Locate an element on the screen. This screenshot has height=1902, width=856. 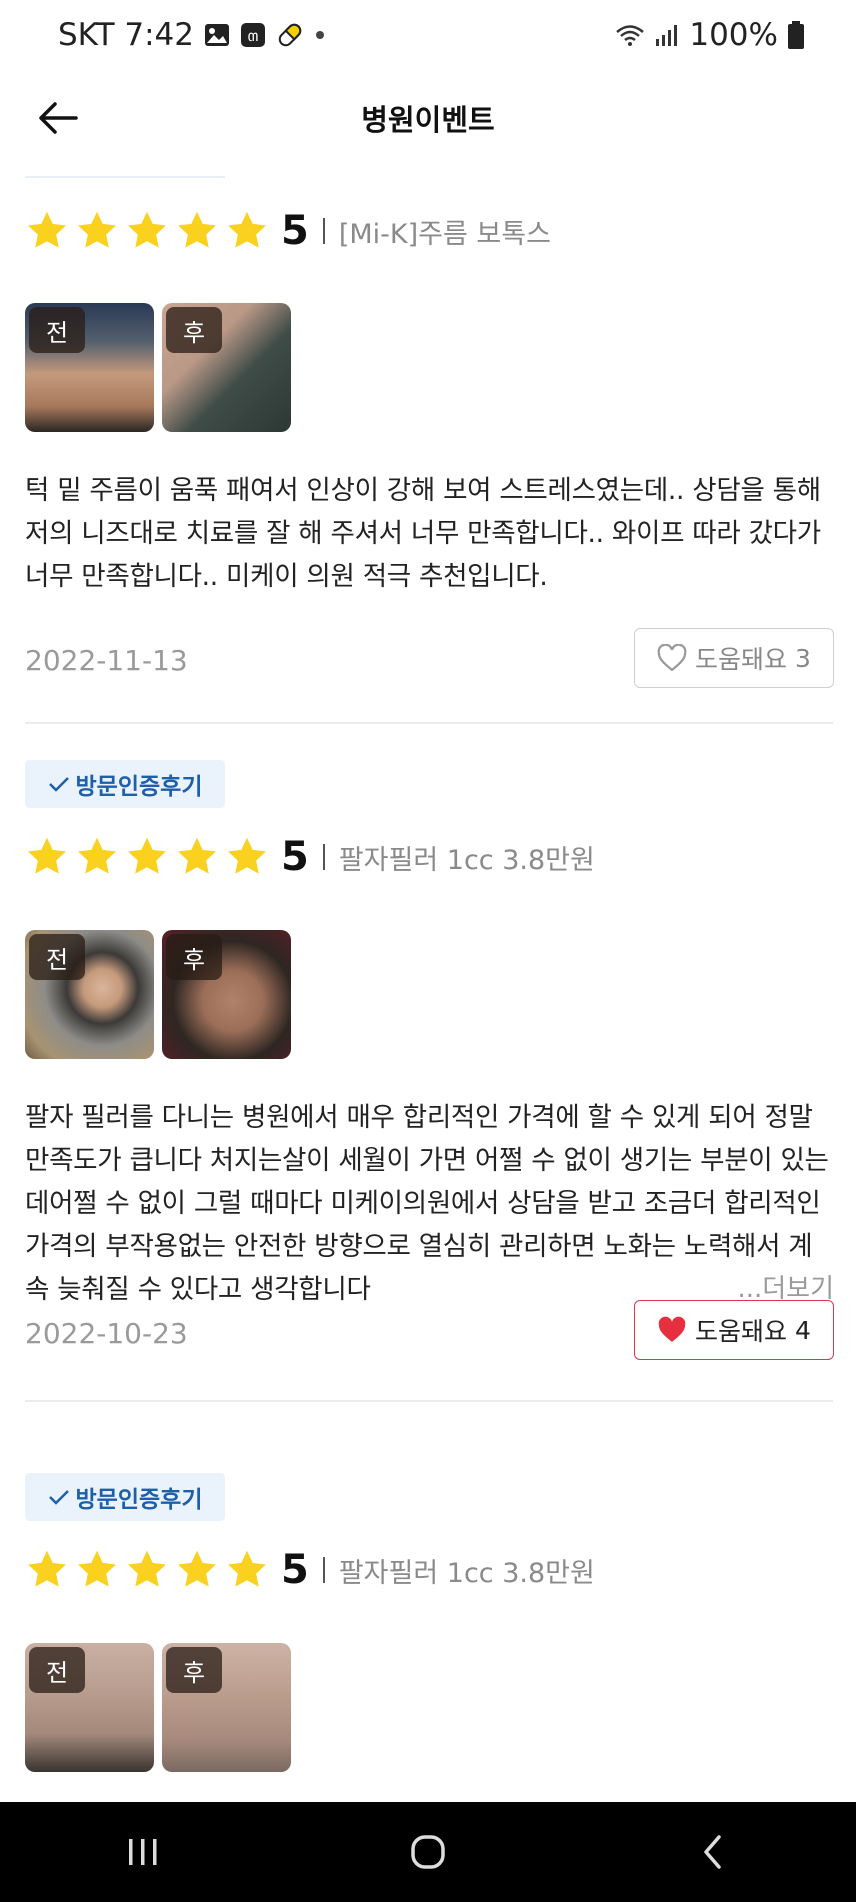
status-bar-left: SKT 7:42 ຓ is located at coordinates (192, 35).